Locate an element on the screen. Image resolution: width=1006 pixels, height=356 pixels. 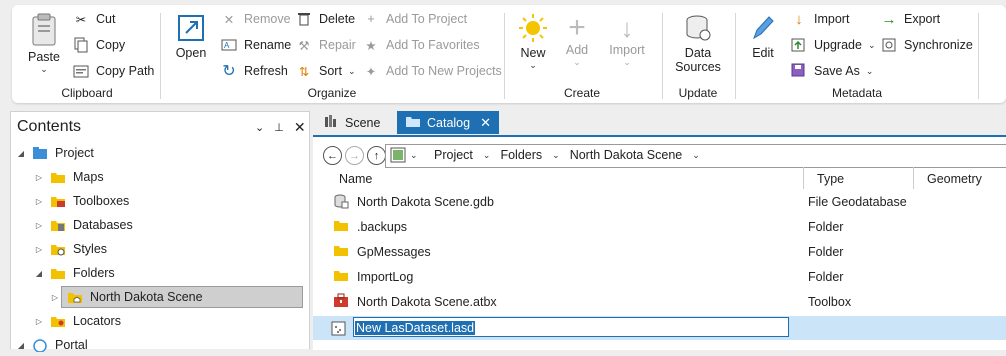
data-sources-label-2: Sources is located at coordinates (698, 67).